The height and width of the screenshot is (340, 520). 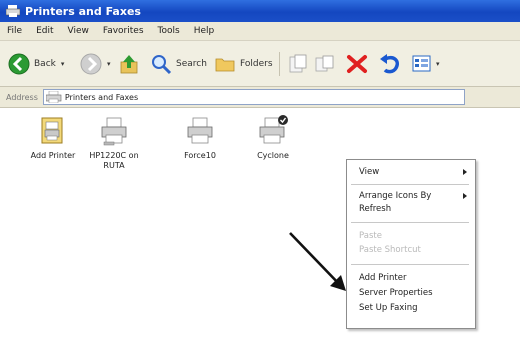 What do you see at coordinates (396, 293) in the screenshot?
I see `menu-item-server-properties: Server Properties` at bounding box center [396, 293].